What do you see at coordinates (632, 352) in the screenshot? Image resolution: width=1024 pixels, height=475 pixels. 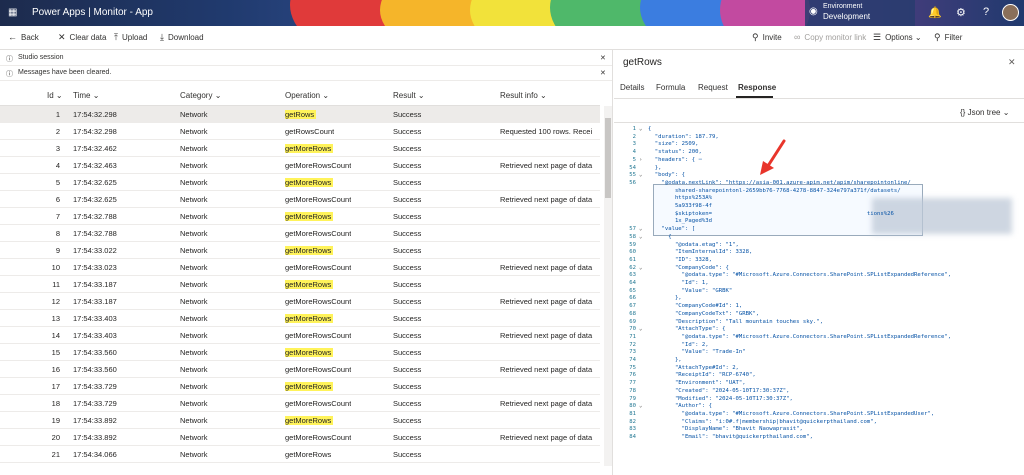 I see `line-number: 73` at bounding box center [632, 352].